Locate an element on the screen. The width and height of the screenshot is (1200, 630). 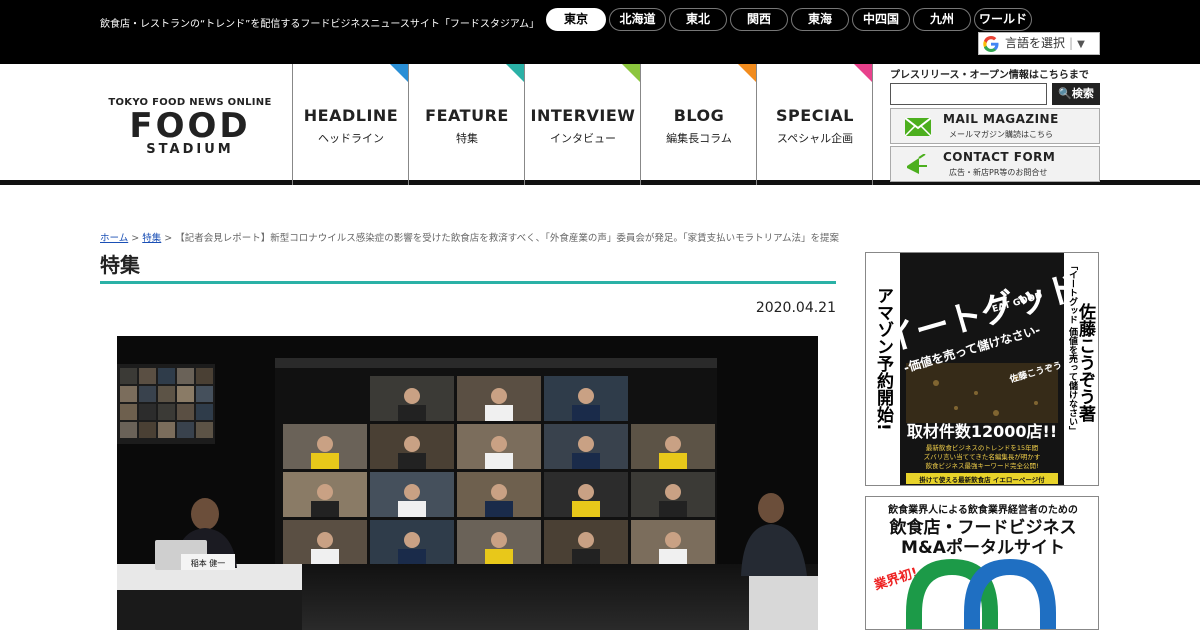
search-button-label: 検索 is located at coordinates (1082, 93).